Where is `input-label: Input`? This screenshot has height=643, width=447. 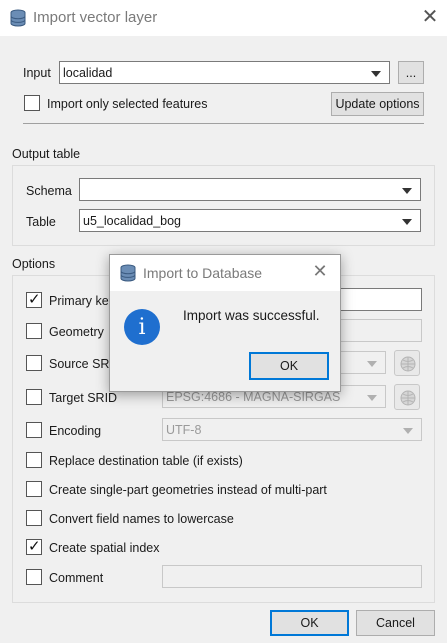 input-label: Input is located at coordinates (37, 73).